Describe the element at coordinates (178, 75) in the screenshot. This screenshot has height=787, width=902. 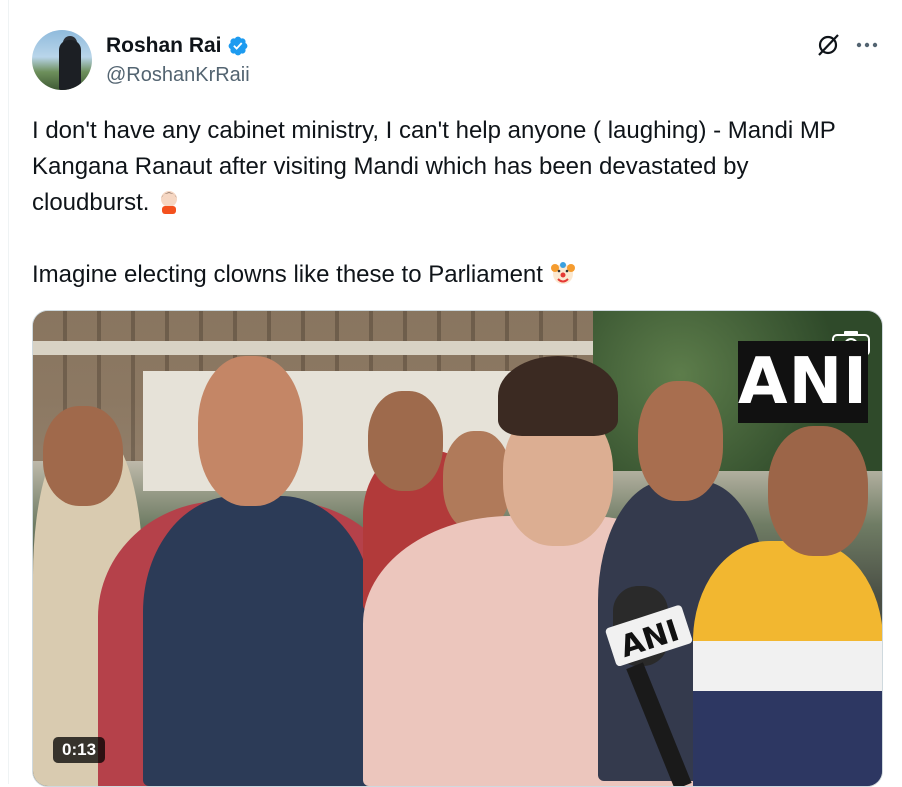
I see `handle: @RoshanKrRaii` at that location.